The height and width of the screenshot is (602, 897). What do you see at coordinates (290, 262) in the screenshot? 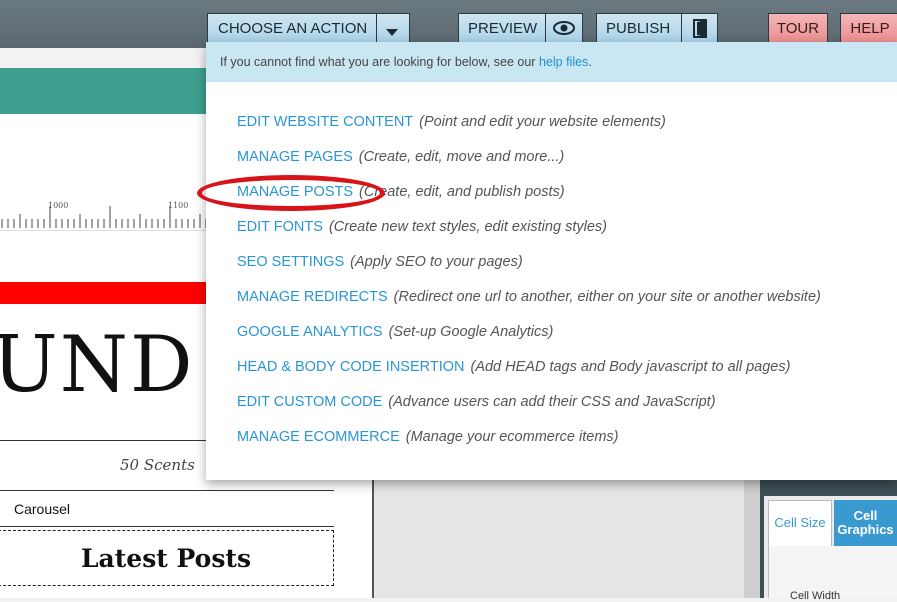
I see `menu-item-label: SEO SETTINGS` at bounding box center [290, 262].